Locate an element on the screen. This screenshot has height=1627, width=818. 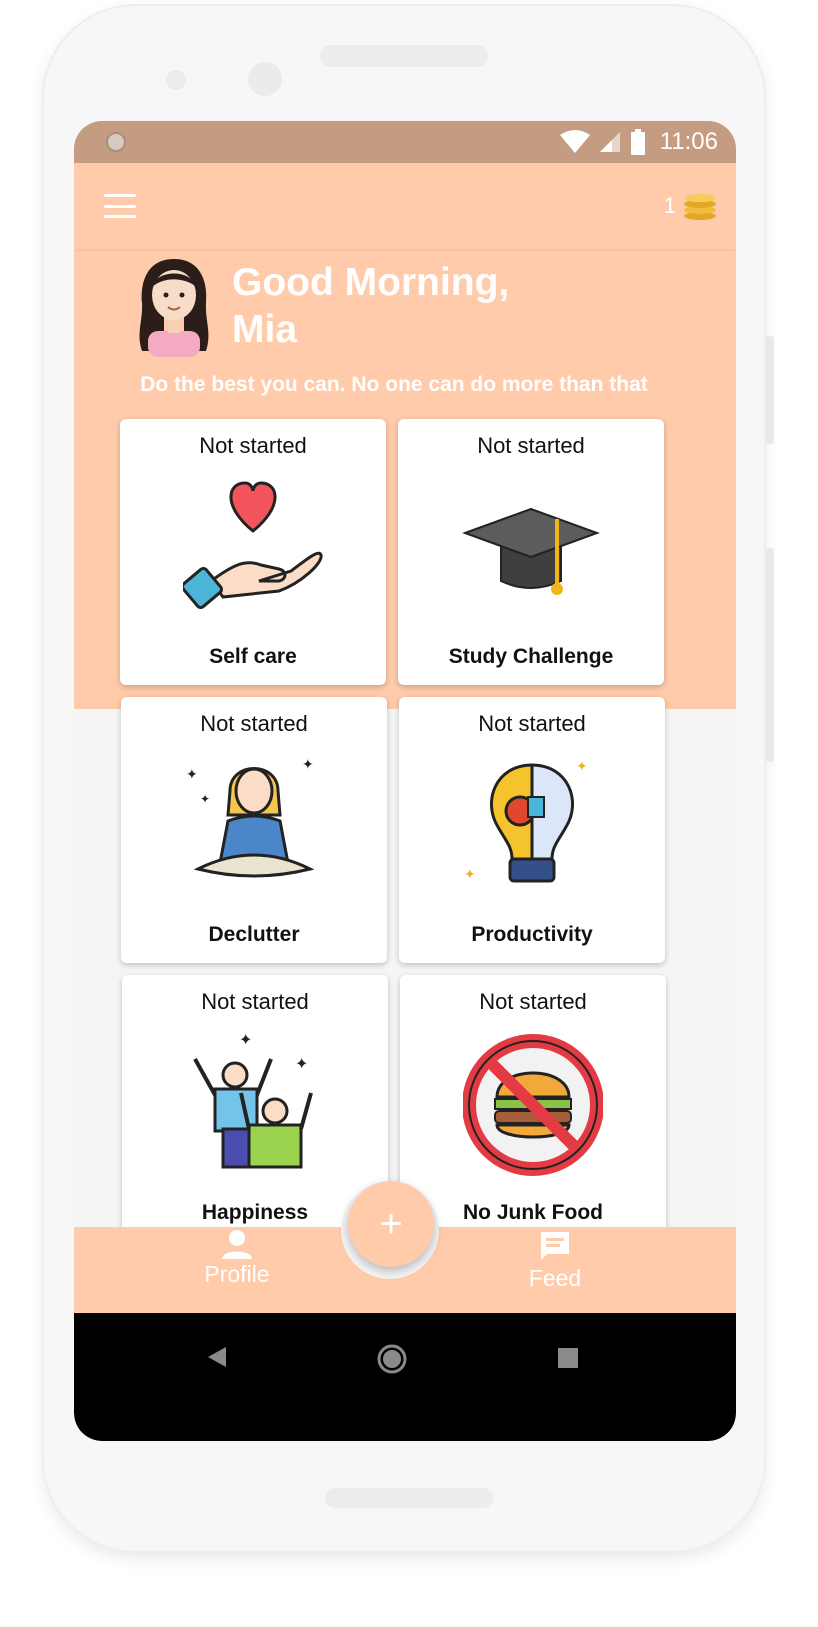
back-icon is located at coordinates (217, 1357).